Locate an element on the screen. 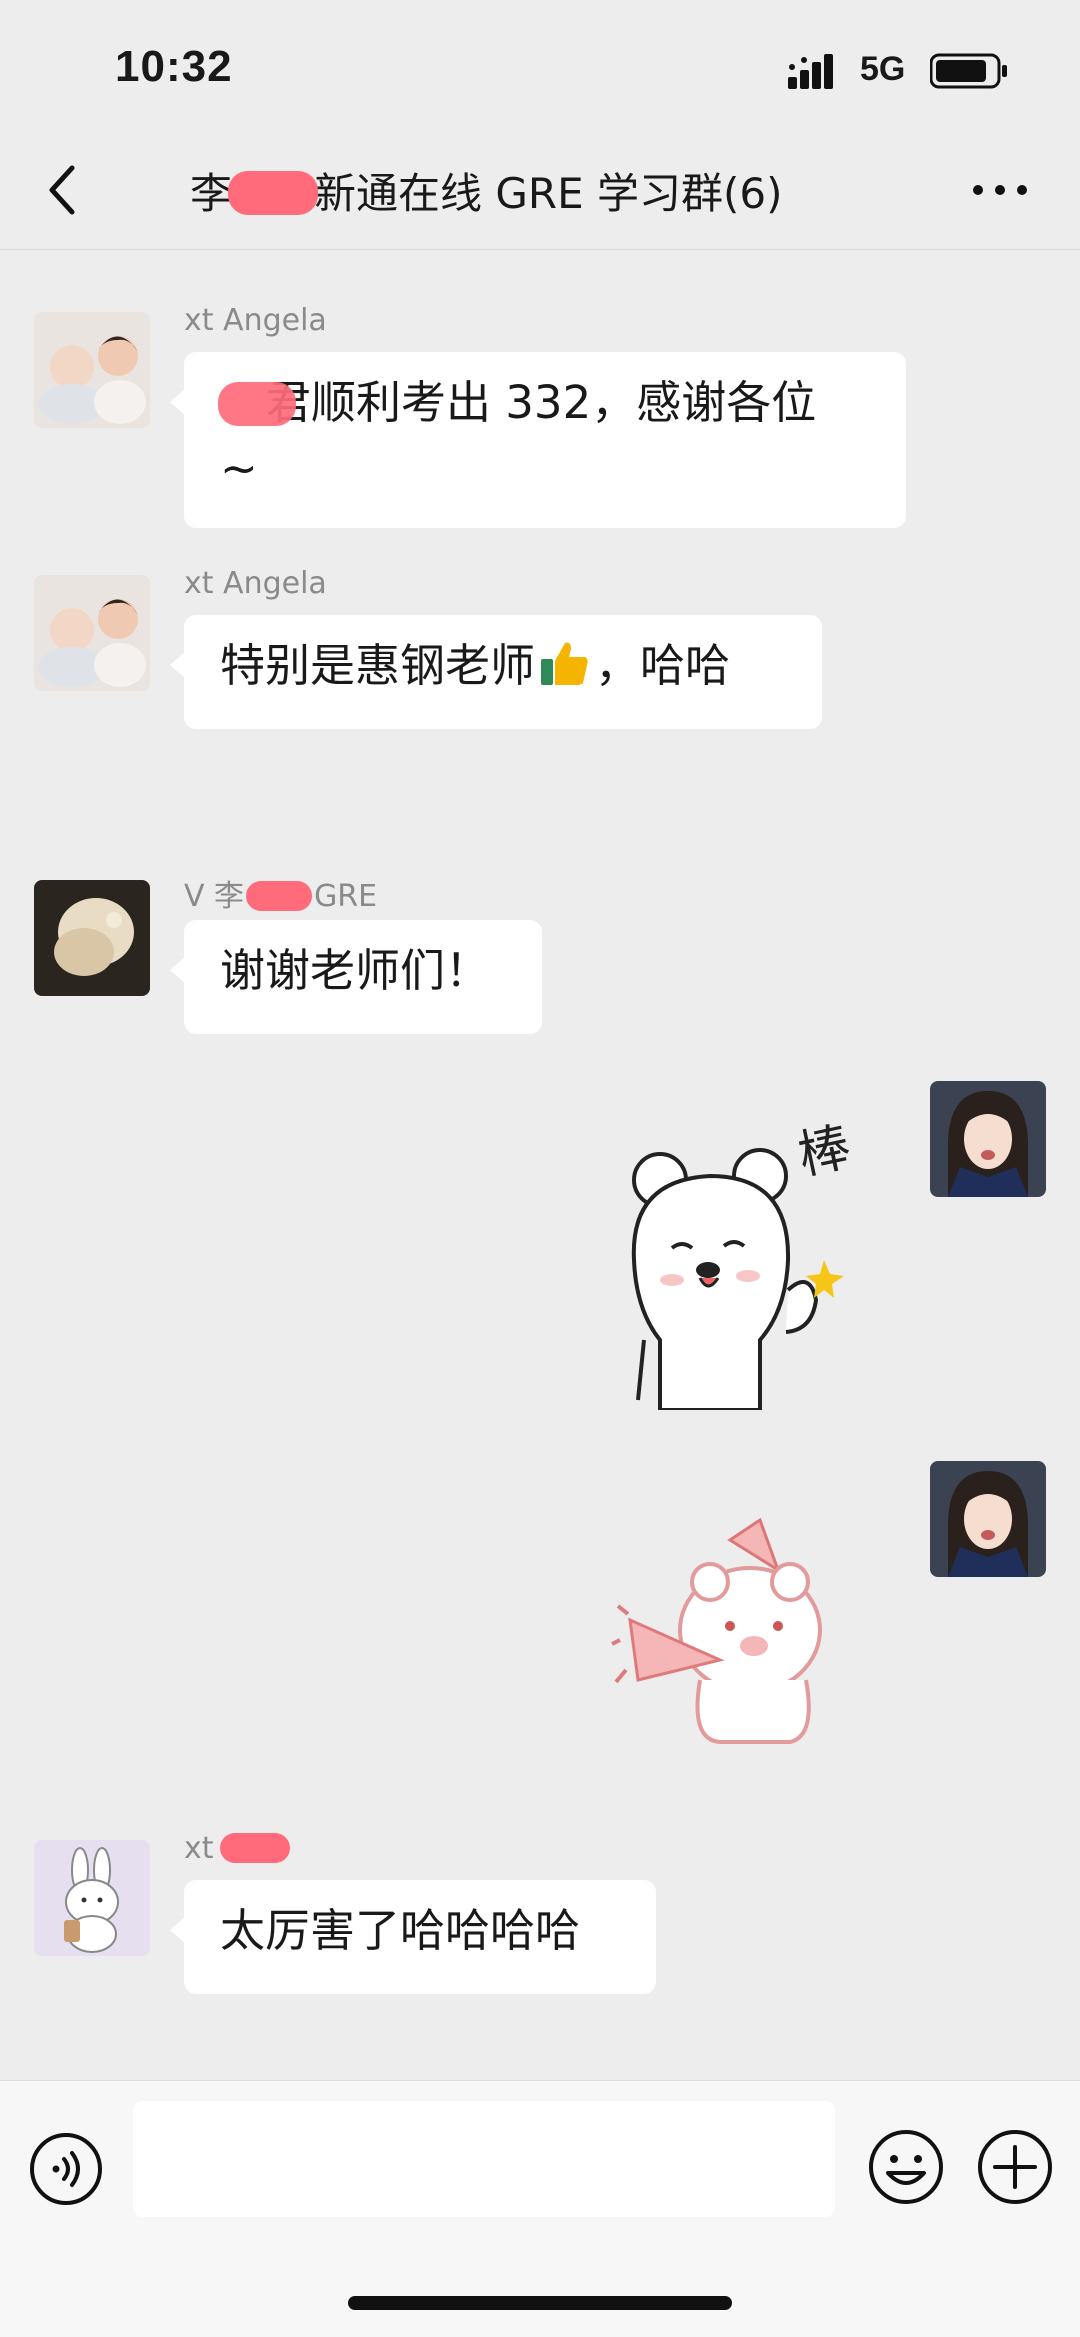 The height and width of the screenshot is (2337, 1080). message-text: ~ is located at coordinates (239, 468).